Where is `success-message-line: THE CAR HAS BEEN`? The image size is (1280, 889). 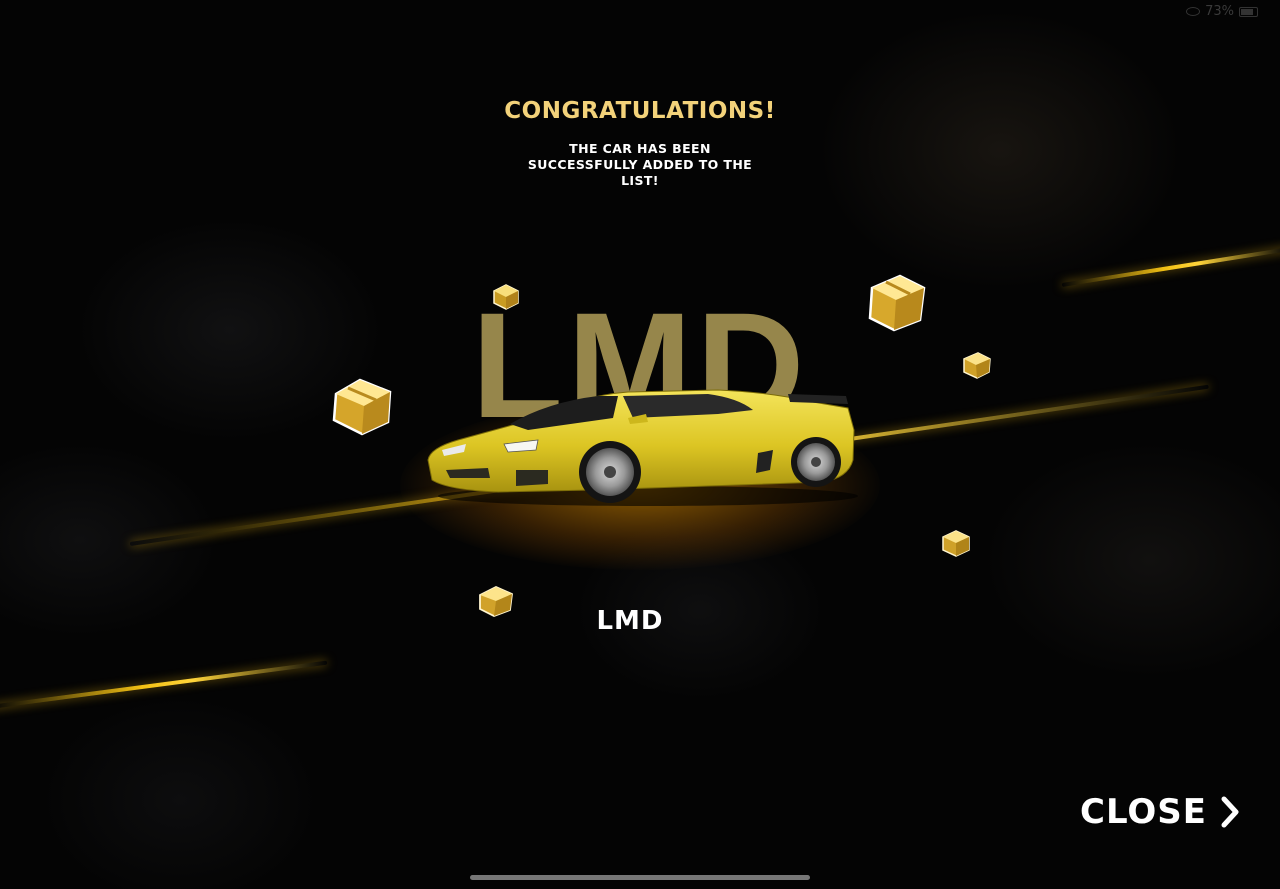 success-message-line: THE CAR HAS BEEN is located at coordinates (640, 148).